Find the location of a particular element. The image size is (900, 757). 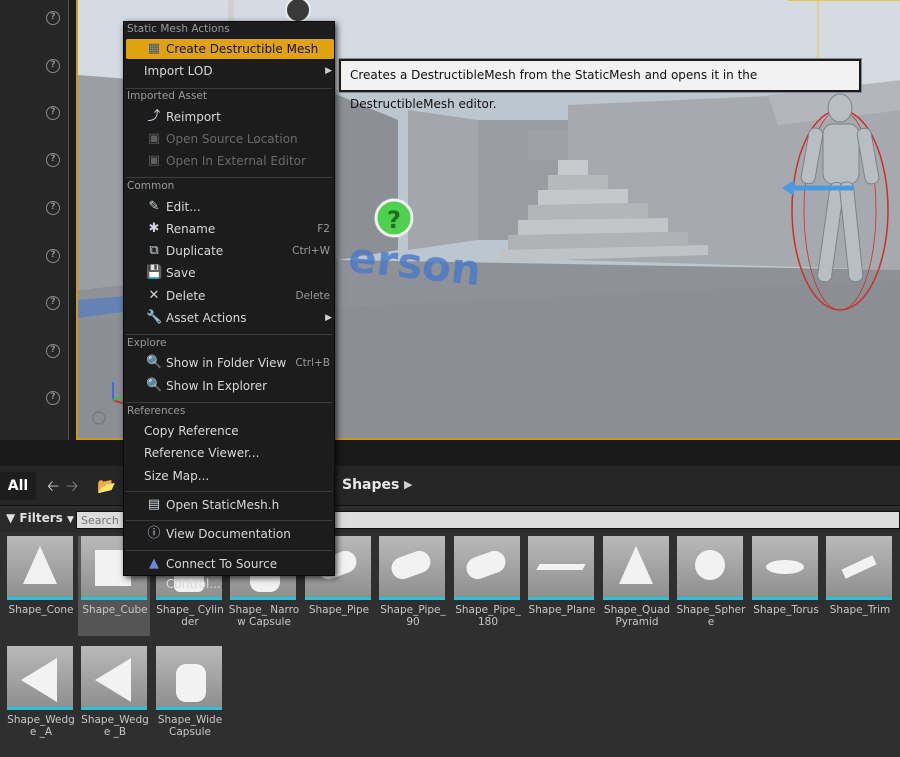

asset-label: Shape_Trim is located at coordinates (860, 610).